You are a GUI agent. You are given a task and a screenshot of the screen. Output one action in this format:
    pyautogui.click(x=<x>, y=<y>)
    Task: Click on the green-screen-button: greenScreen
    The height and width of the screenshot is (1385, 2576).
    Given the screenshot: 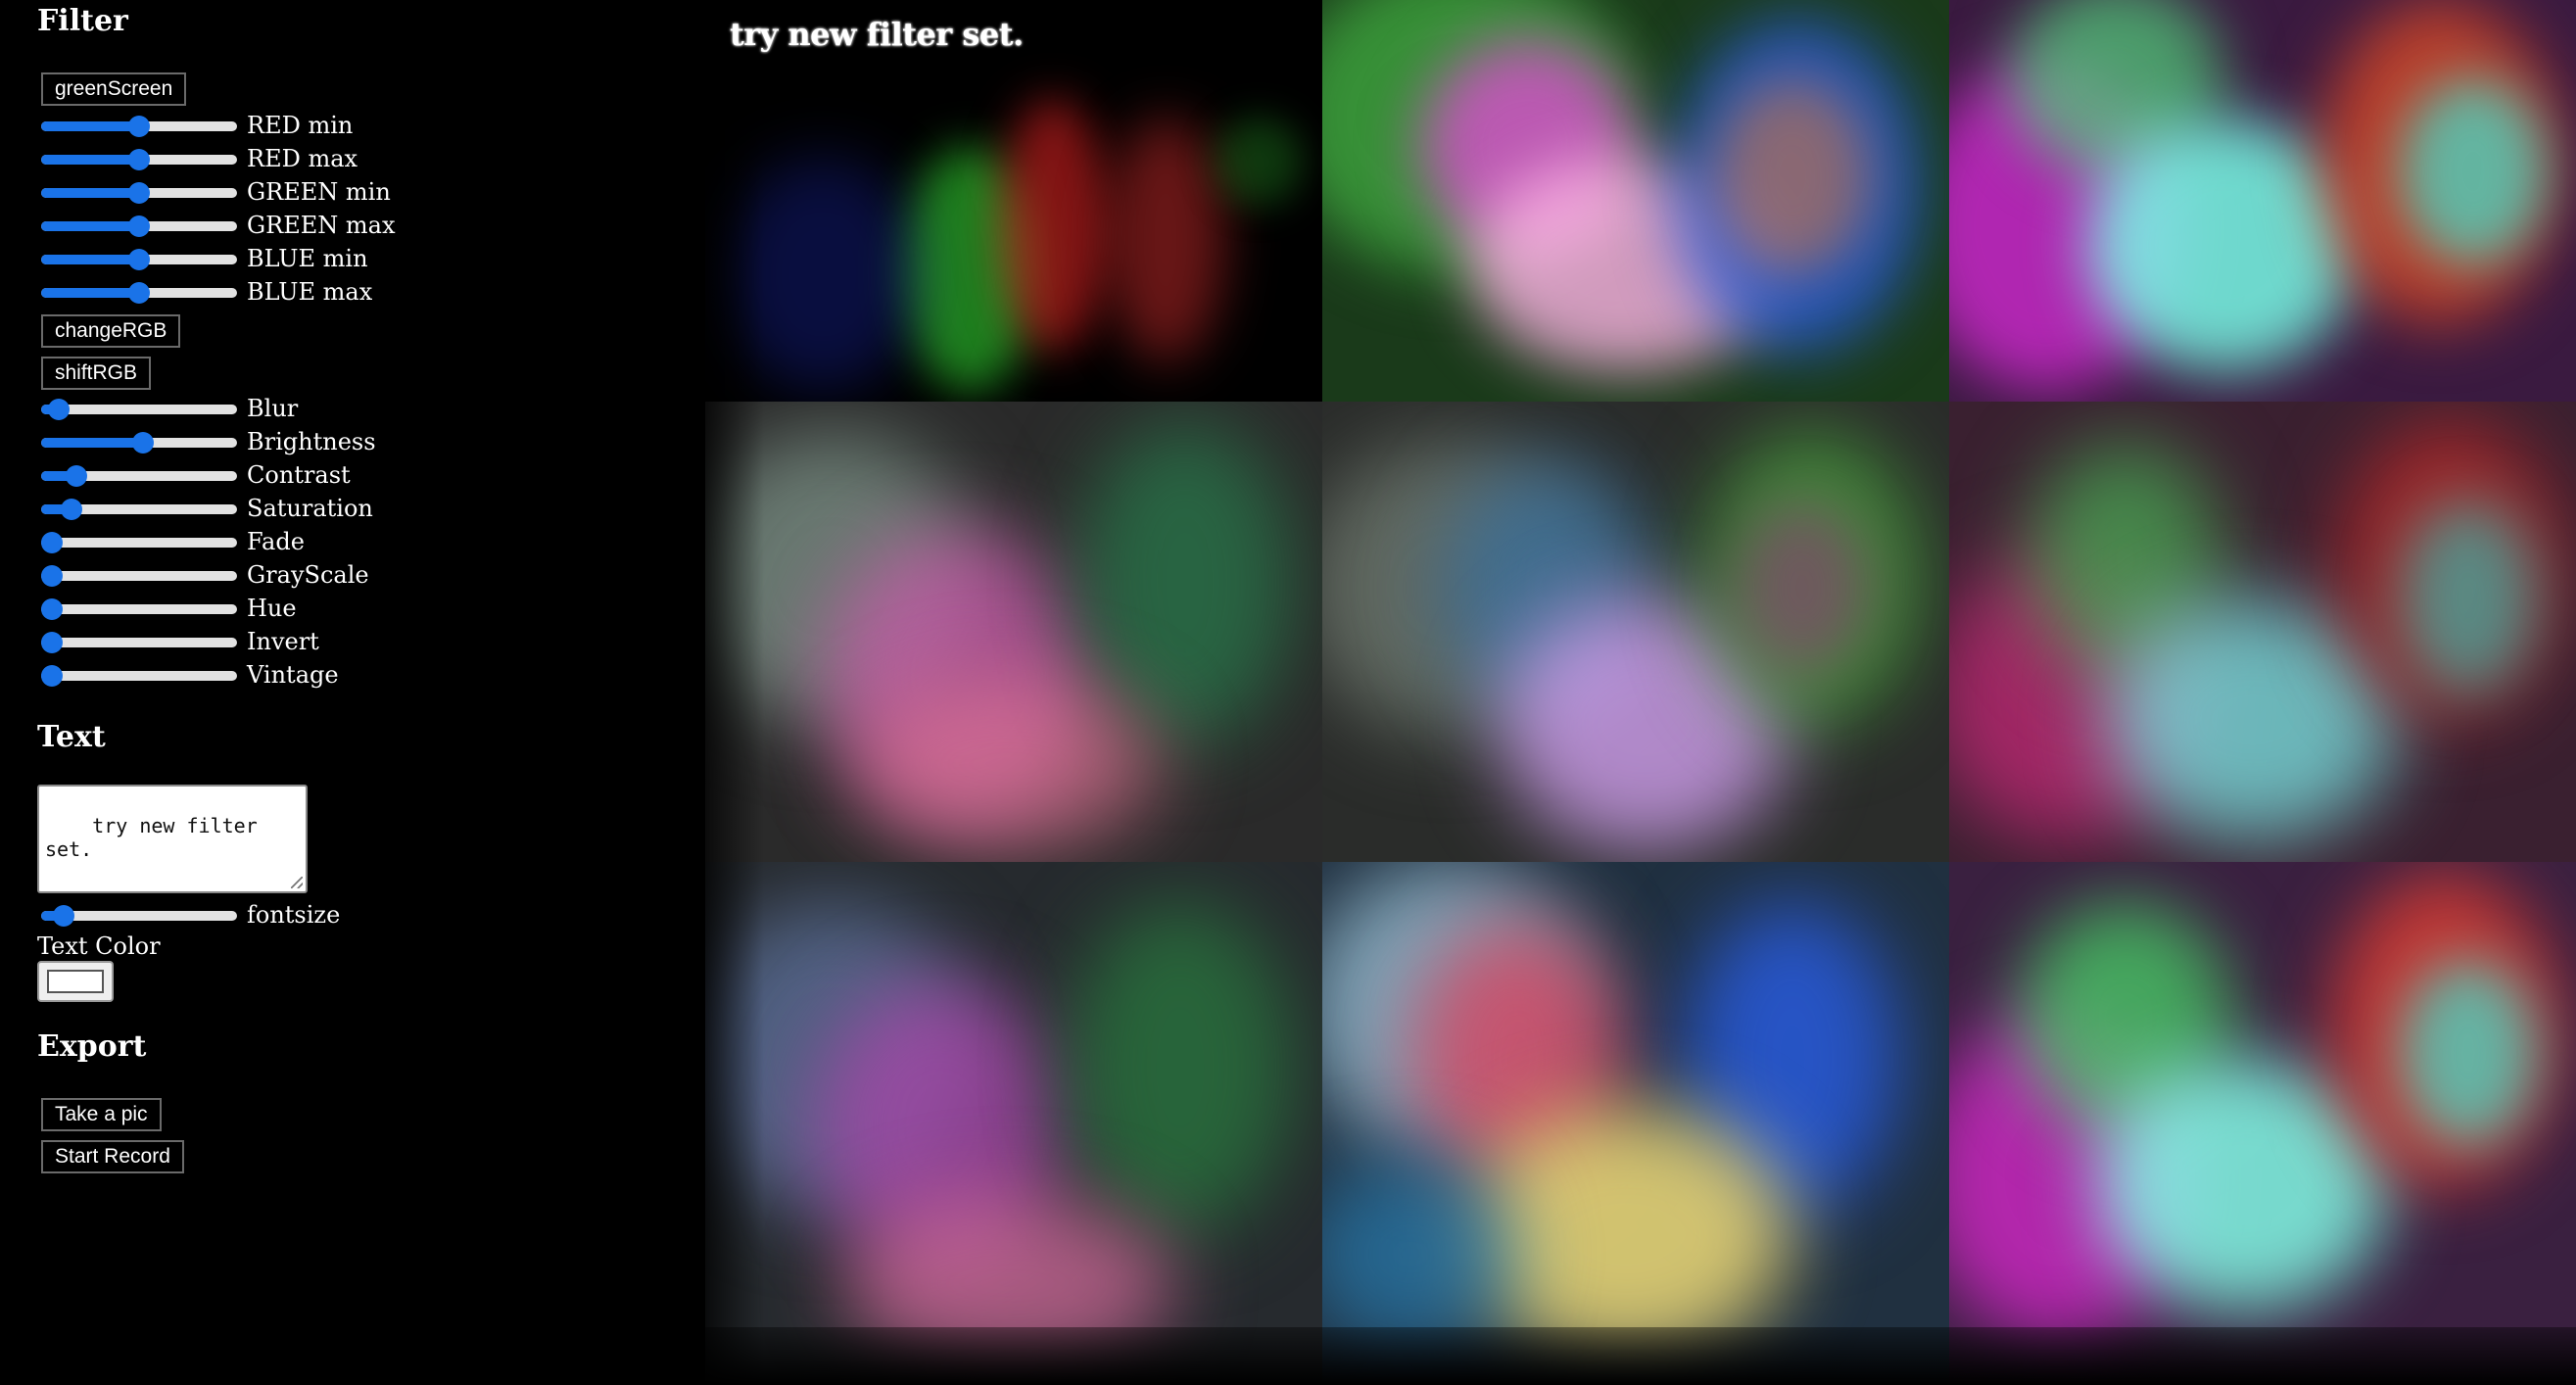 What is the action you would take?
    pyautogui.click(x=114, y=89)
    